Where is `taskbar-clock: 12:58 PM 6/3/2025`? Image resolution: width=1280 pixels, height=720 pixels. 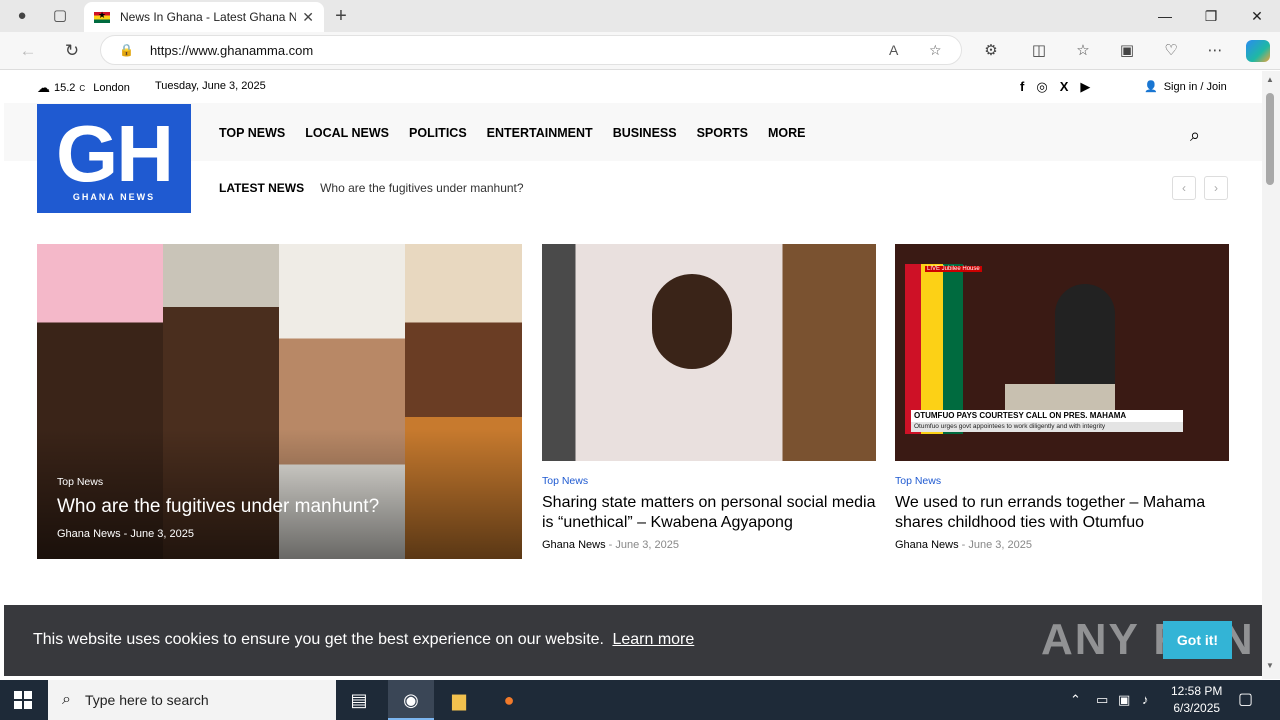 taskbar-clock: 12:58 PM 6/3/2025 is located at coordinates (1196, 700).